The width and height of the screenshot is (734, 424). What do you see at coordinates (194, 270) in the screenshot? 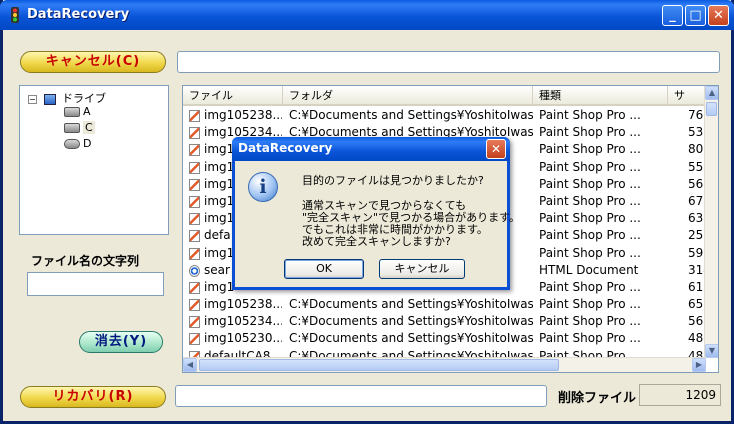
I see `html-file-icon` at bounding box center [194, 270].